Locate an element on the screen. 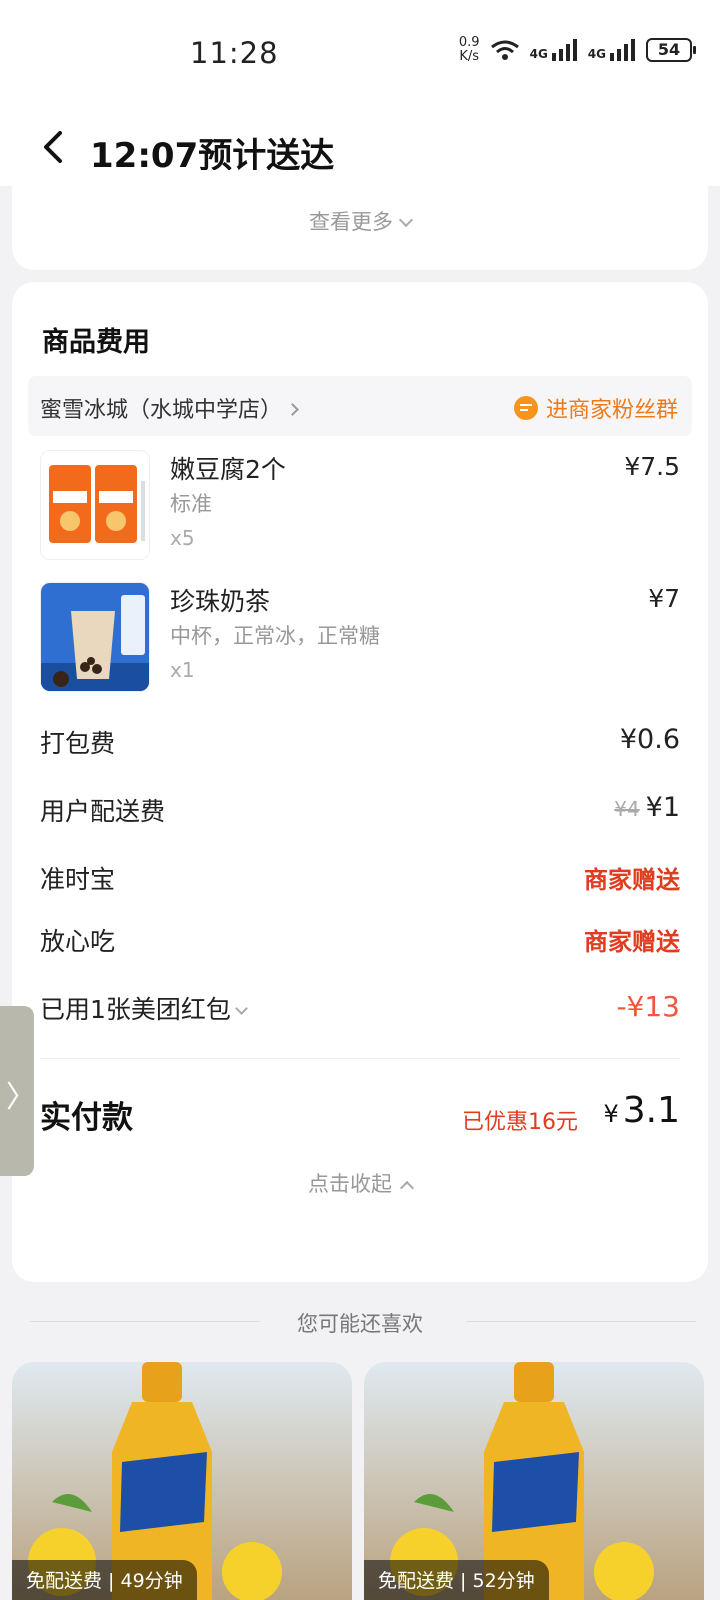 The width and height of the screenshot is (720, 1600). collapse-label: 点击收起 is located at coordinates (350, 1184).